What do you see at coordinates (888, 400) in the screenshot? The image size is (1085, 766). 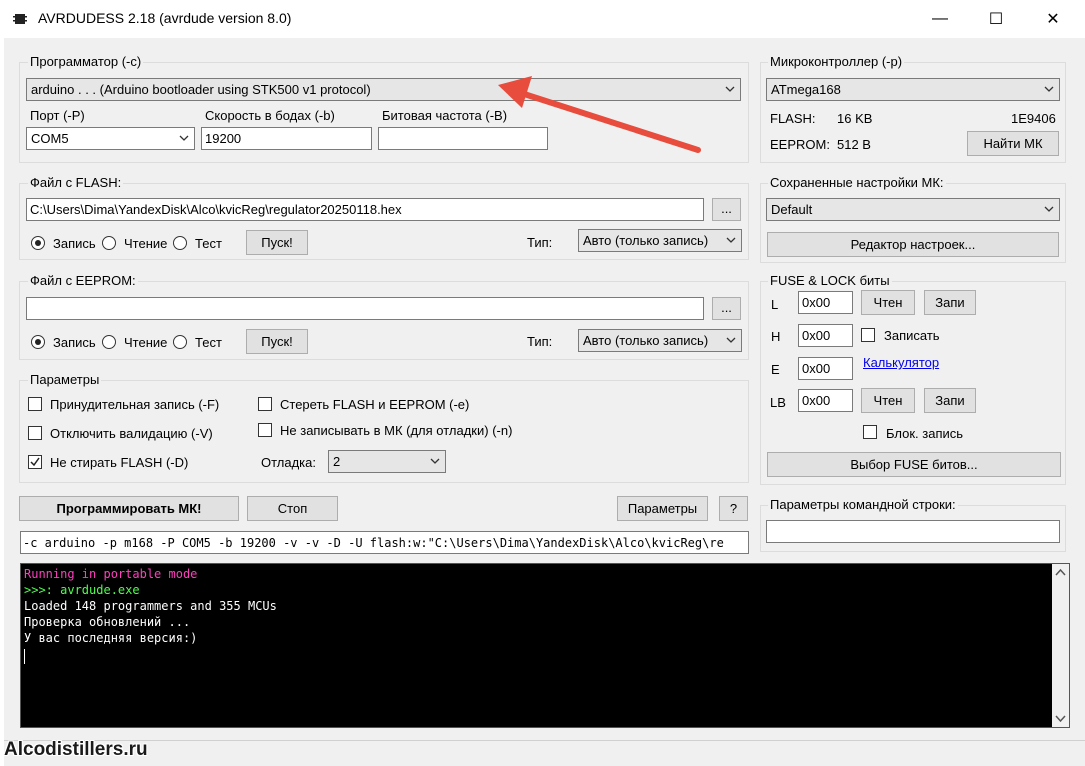 I see `lock-read-button: Чтен` at bounding box center [888, 400].